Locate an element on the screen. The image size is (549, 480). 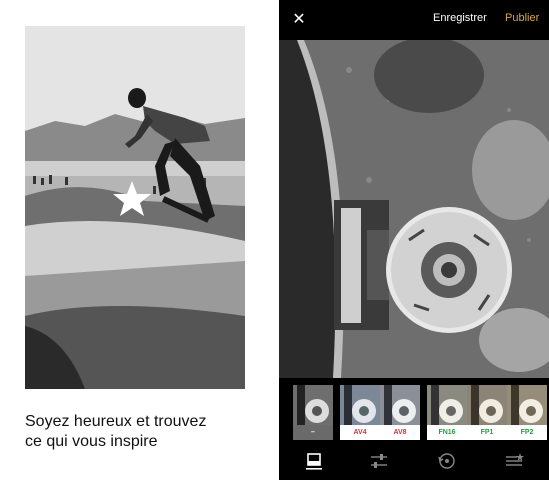
filter-thumb-fp1: FP1 is located at coordinates (487, 412).